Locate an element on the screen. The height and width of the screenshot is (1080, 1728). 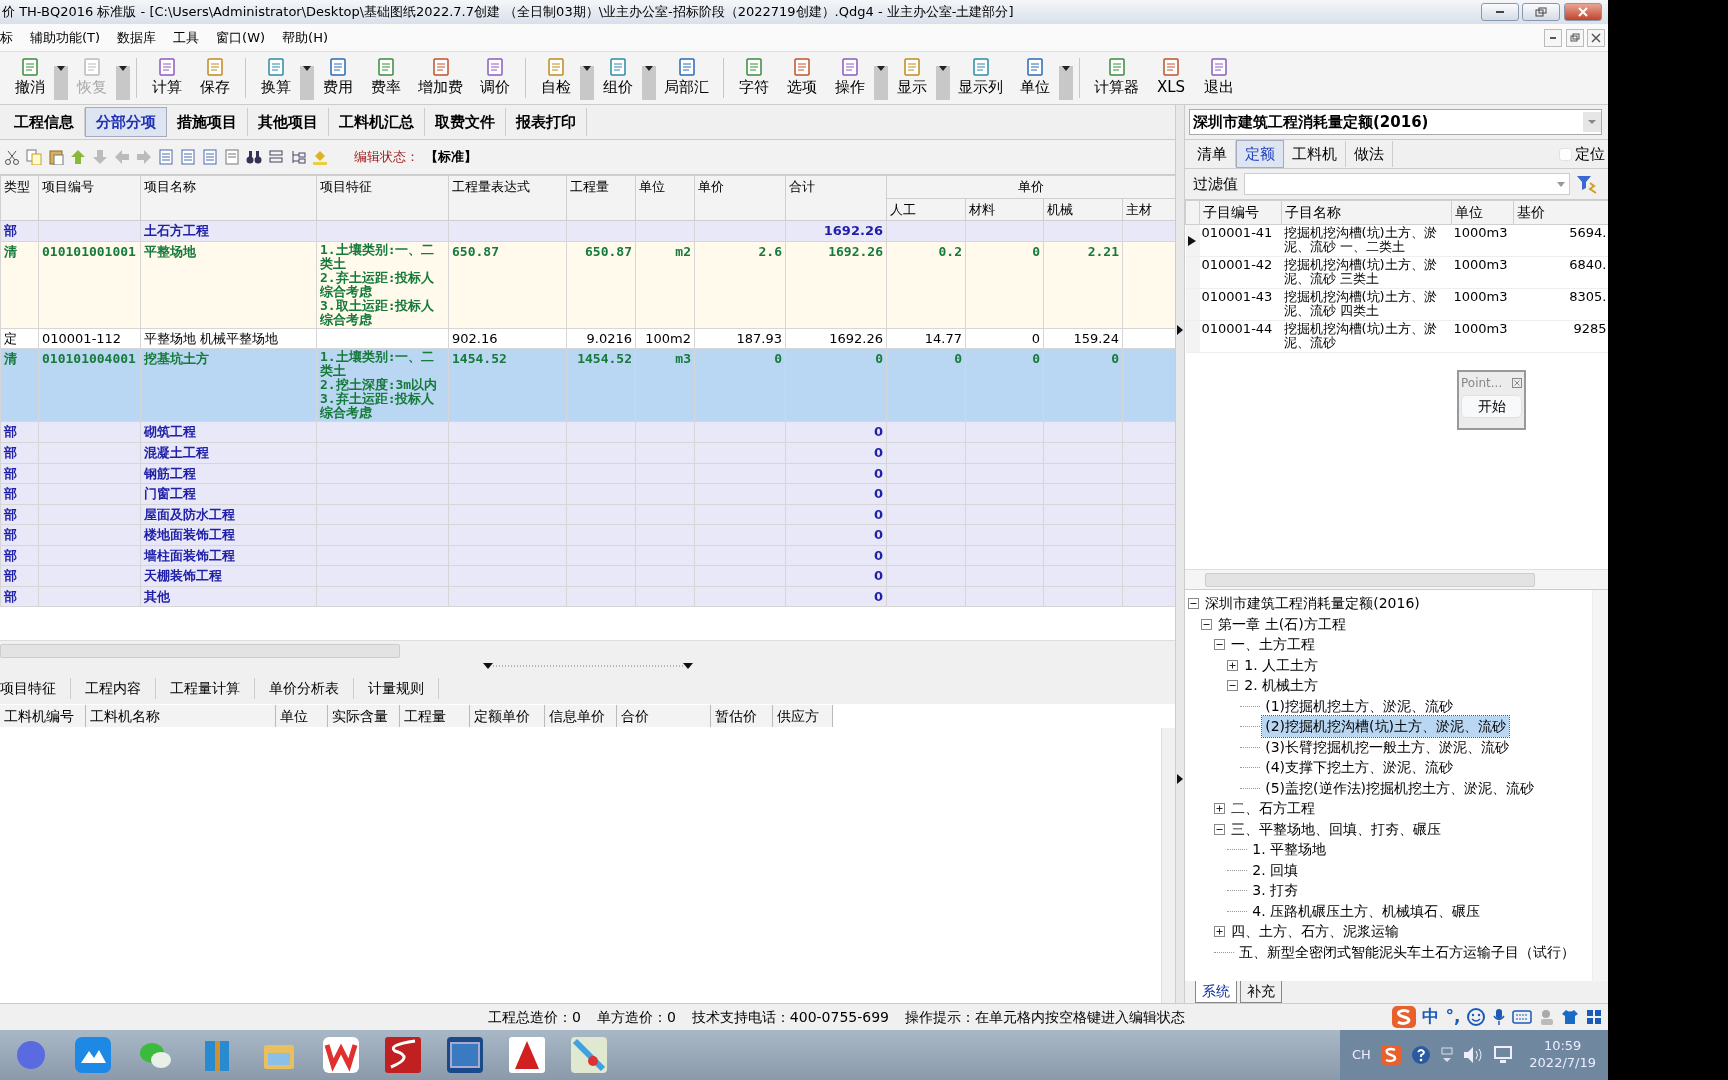
tree-item: 二、石方工程 is located at coordinates (1273, 808).